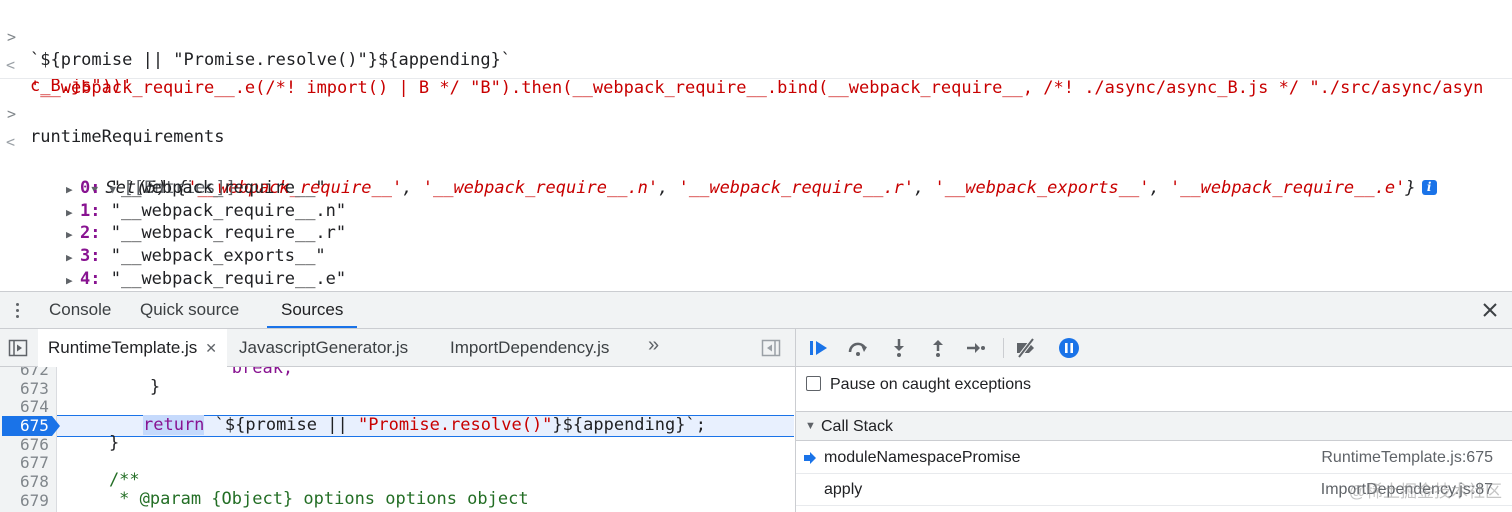 This screenshot has height=512, width=1512. What do you see at coordinates (104, 480) in the screenshot?
I see `code-line: /**` at bounding box center [104, 480].